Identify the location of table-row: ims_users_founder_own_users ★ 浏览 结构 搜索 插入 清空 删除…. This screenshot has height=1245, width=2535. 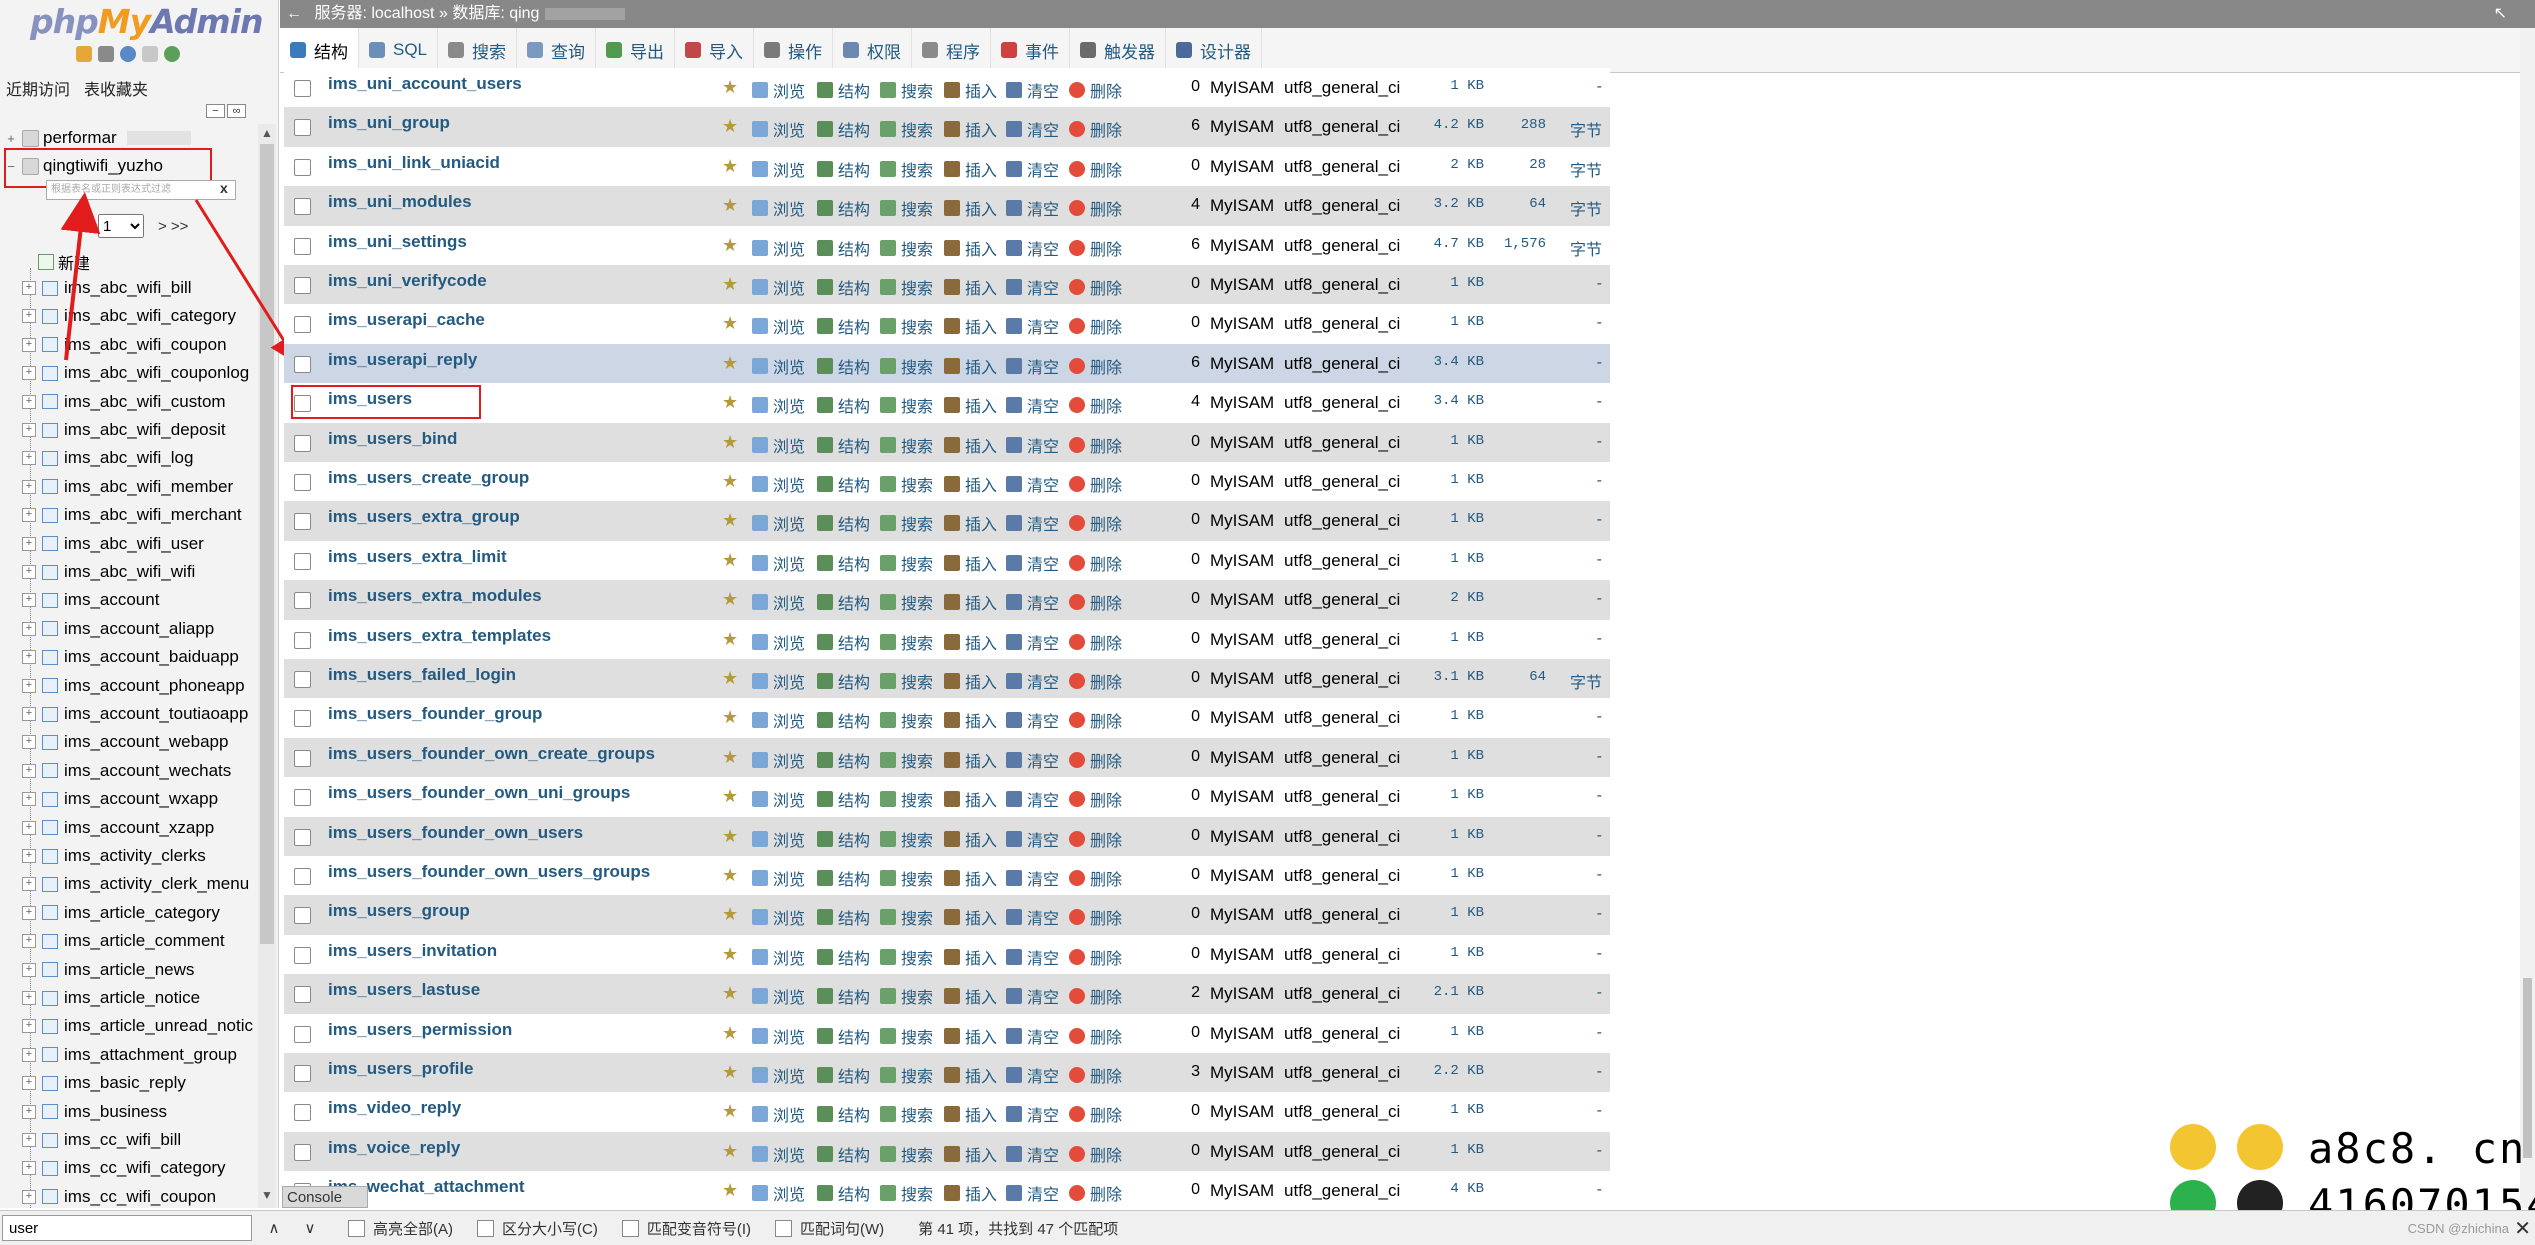
(947, 836).